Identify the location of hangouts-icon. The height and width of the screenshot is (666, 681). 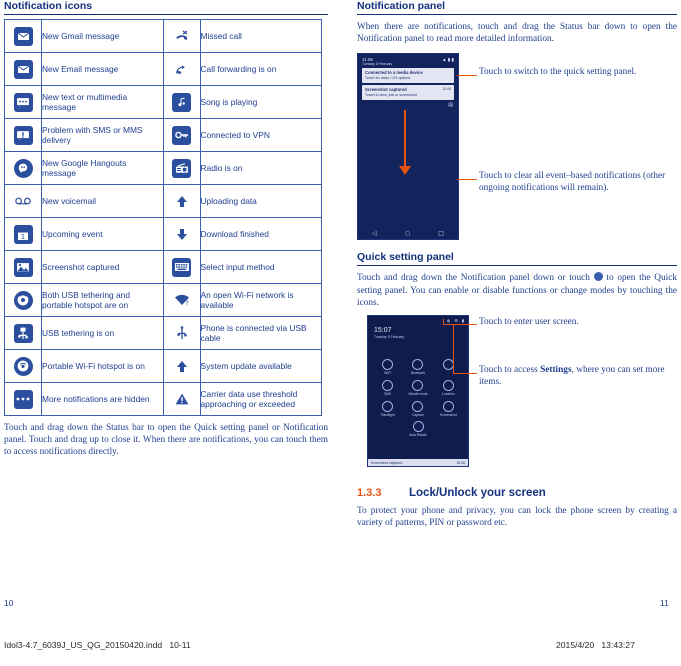
(23, 168).